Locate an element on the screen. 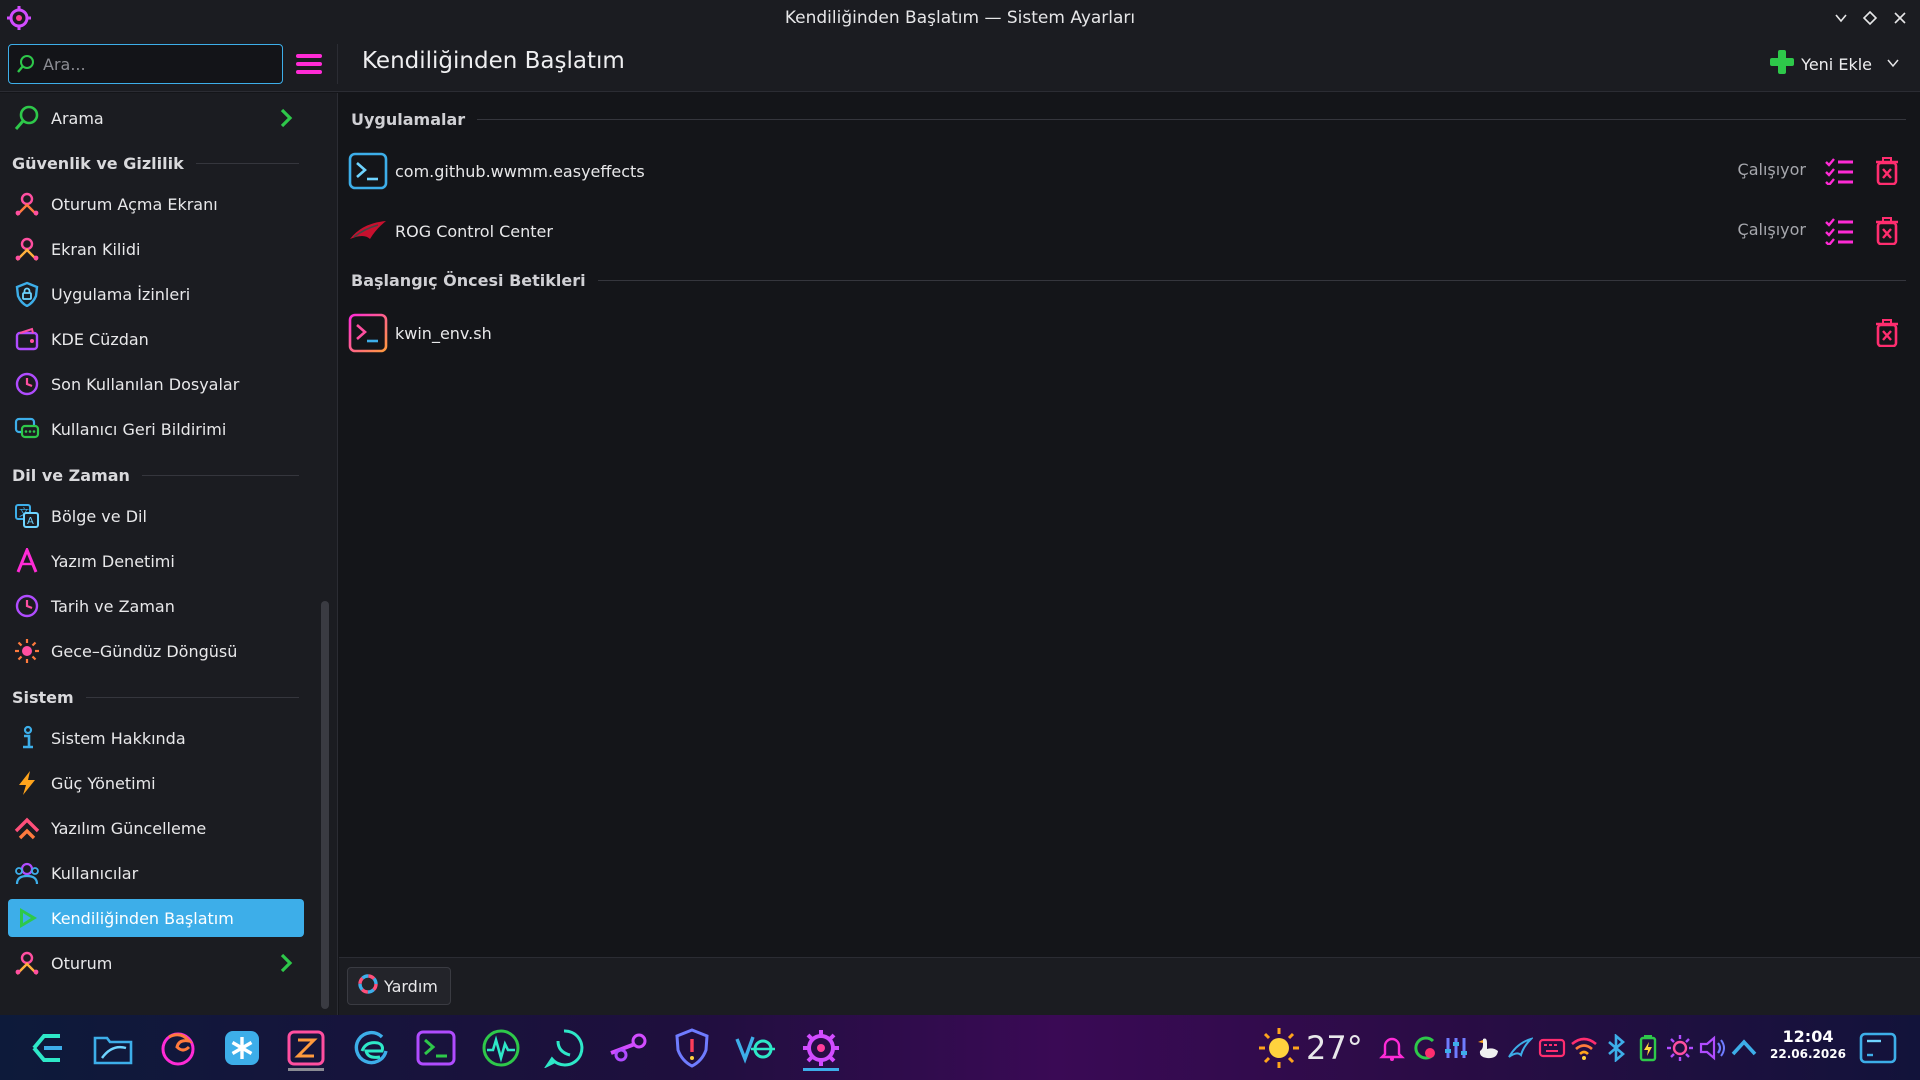 Image resolution: width=1920 pixels, height=1080 pixels. sidebar-scrollbar is located at coordinates (327, 554).